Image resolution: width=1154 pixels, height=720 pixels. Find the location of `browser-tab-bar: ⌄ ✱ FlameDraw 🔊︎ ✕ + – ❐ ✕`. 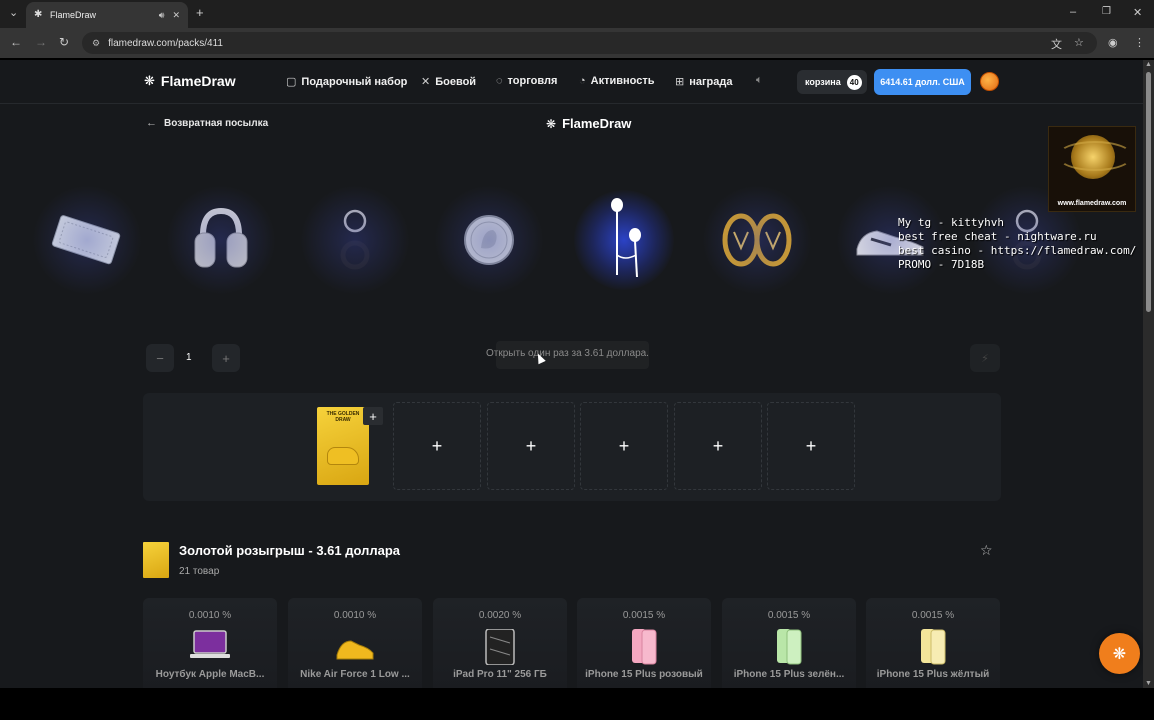

browser-tab-bar: ⌄ ✱ FlameDraw 🔊︎ ✕ + – ❐ ✕ is located at coordinates (577, 14).